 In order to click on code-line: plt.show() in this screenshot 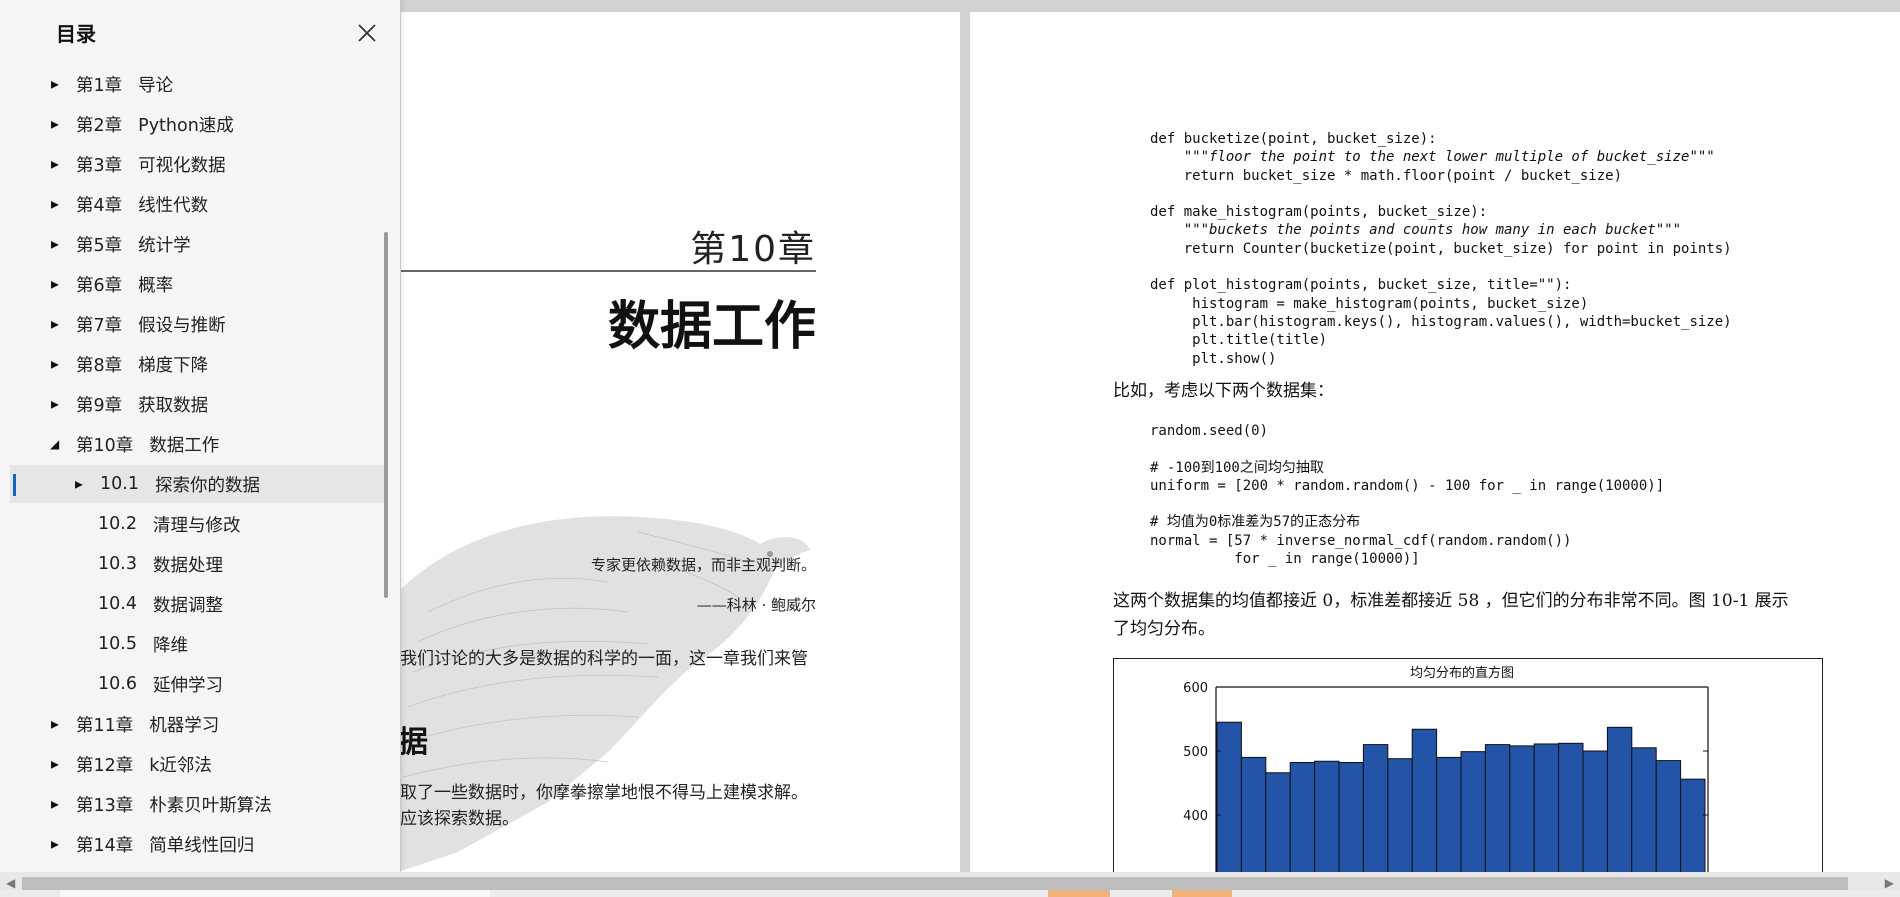, I will do `click(1213, 358)`.